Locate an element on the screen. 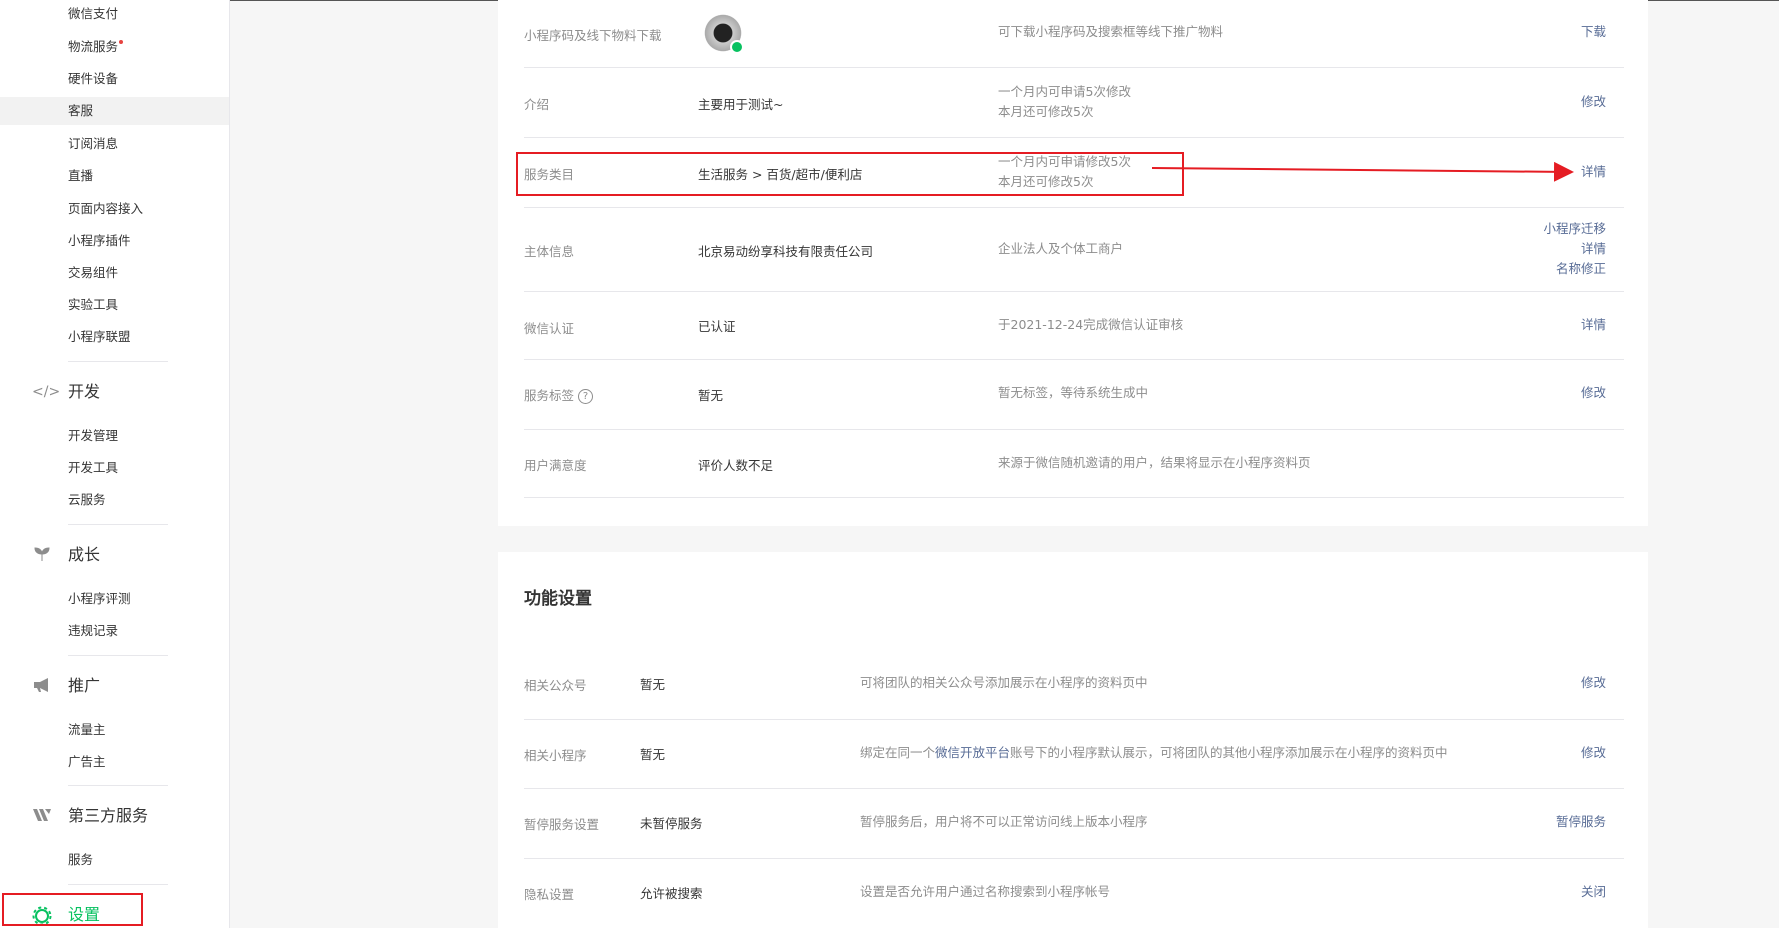 Image resolution: width=1779 pixels, height=928 pixels. row-value: 主要用于测试~ is located at coordinates (741, 104).